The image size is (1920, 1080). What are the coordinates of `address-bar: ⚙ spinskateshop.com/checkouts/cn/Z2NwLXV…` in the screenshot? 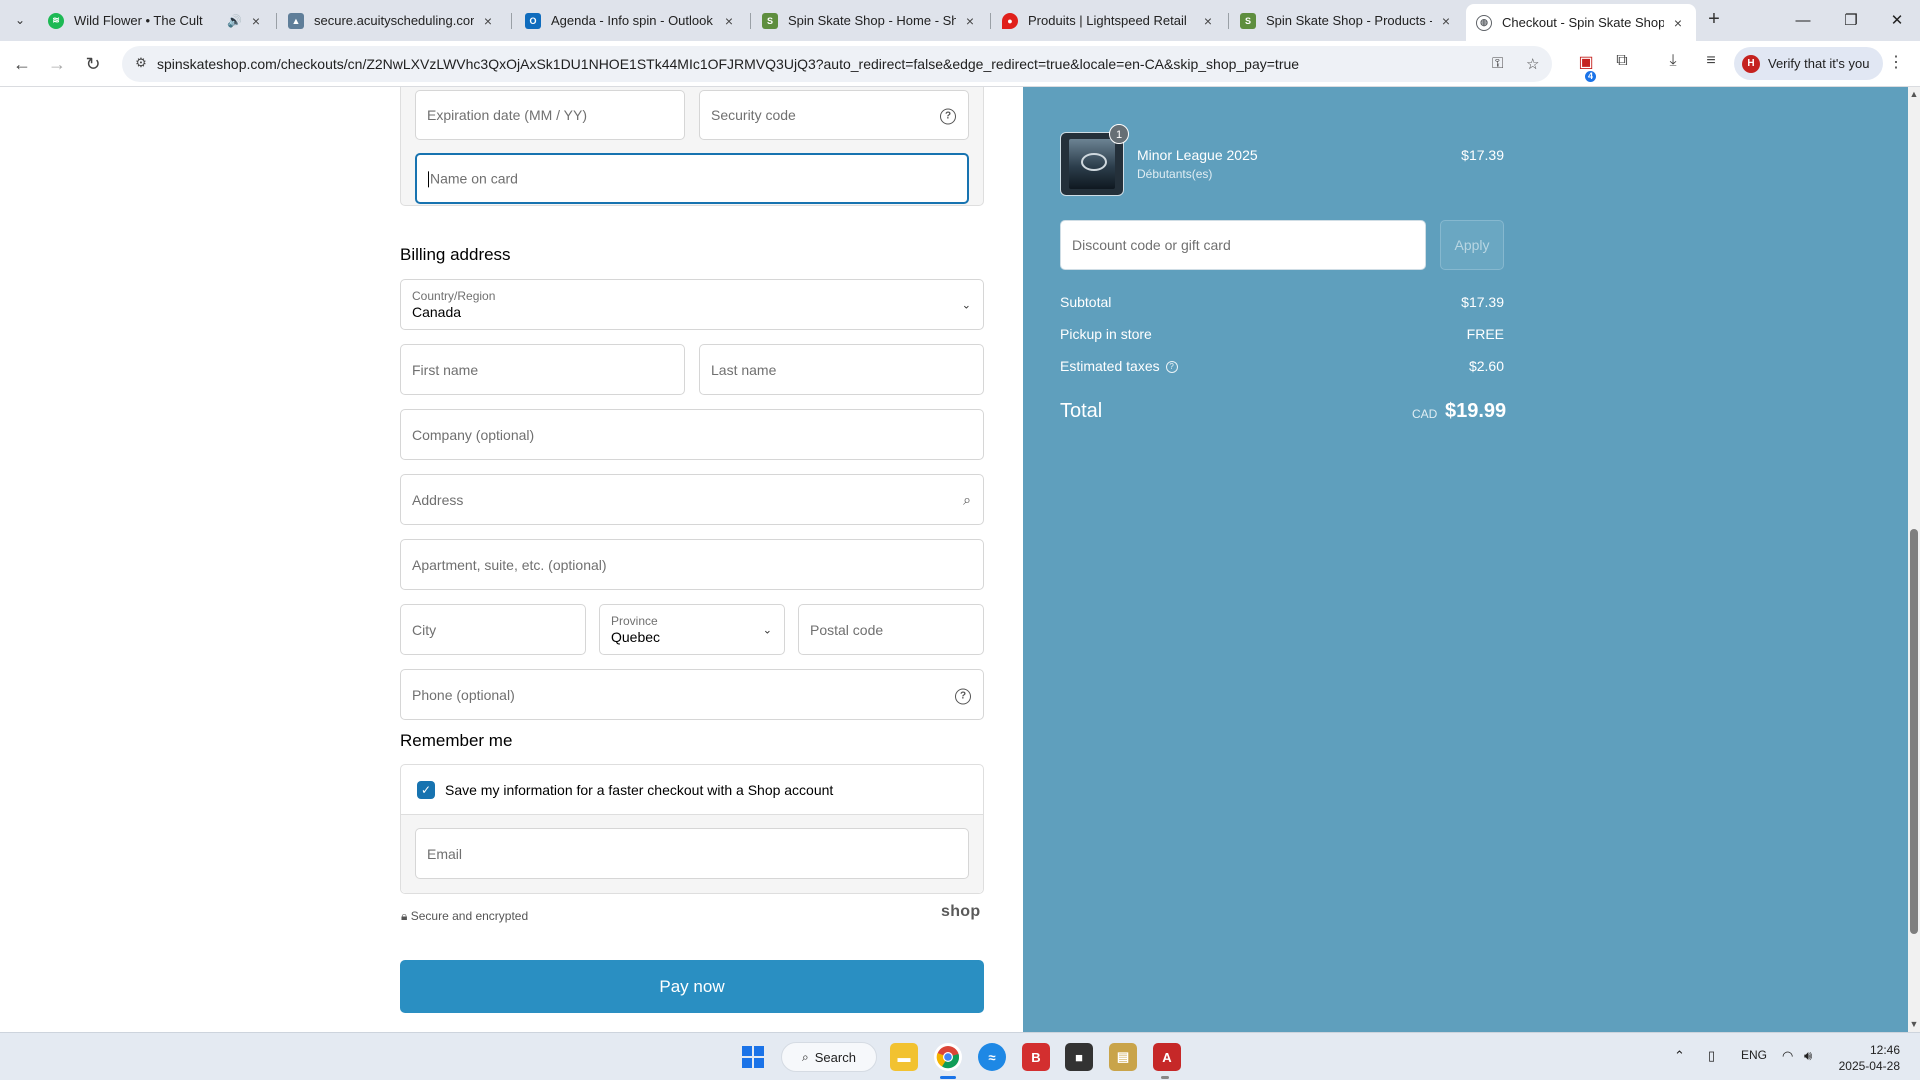 It's located at (837, 64).